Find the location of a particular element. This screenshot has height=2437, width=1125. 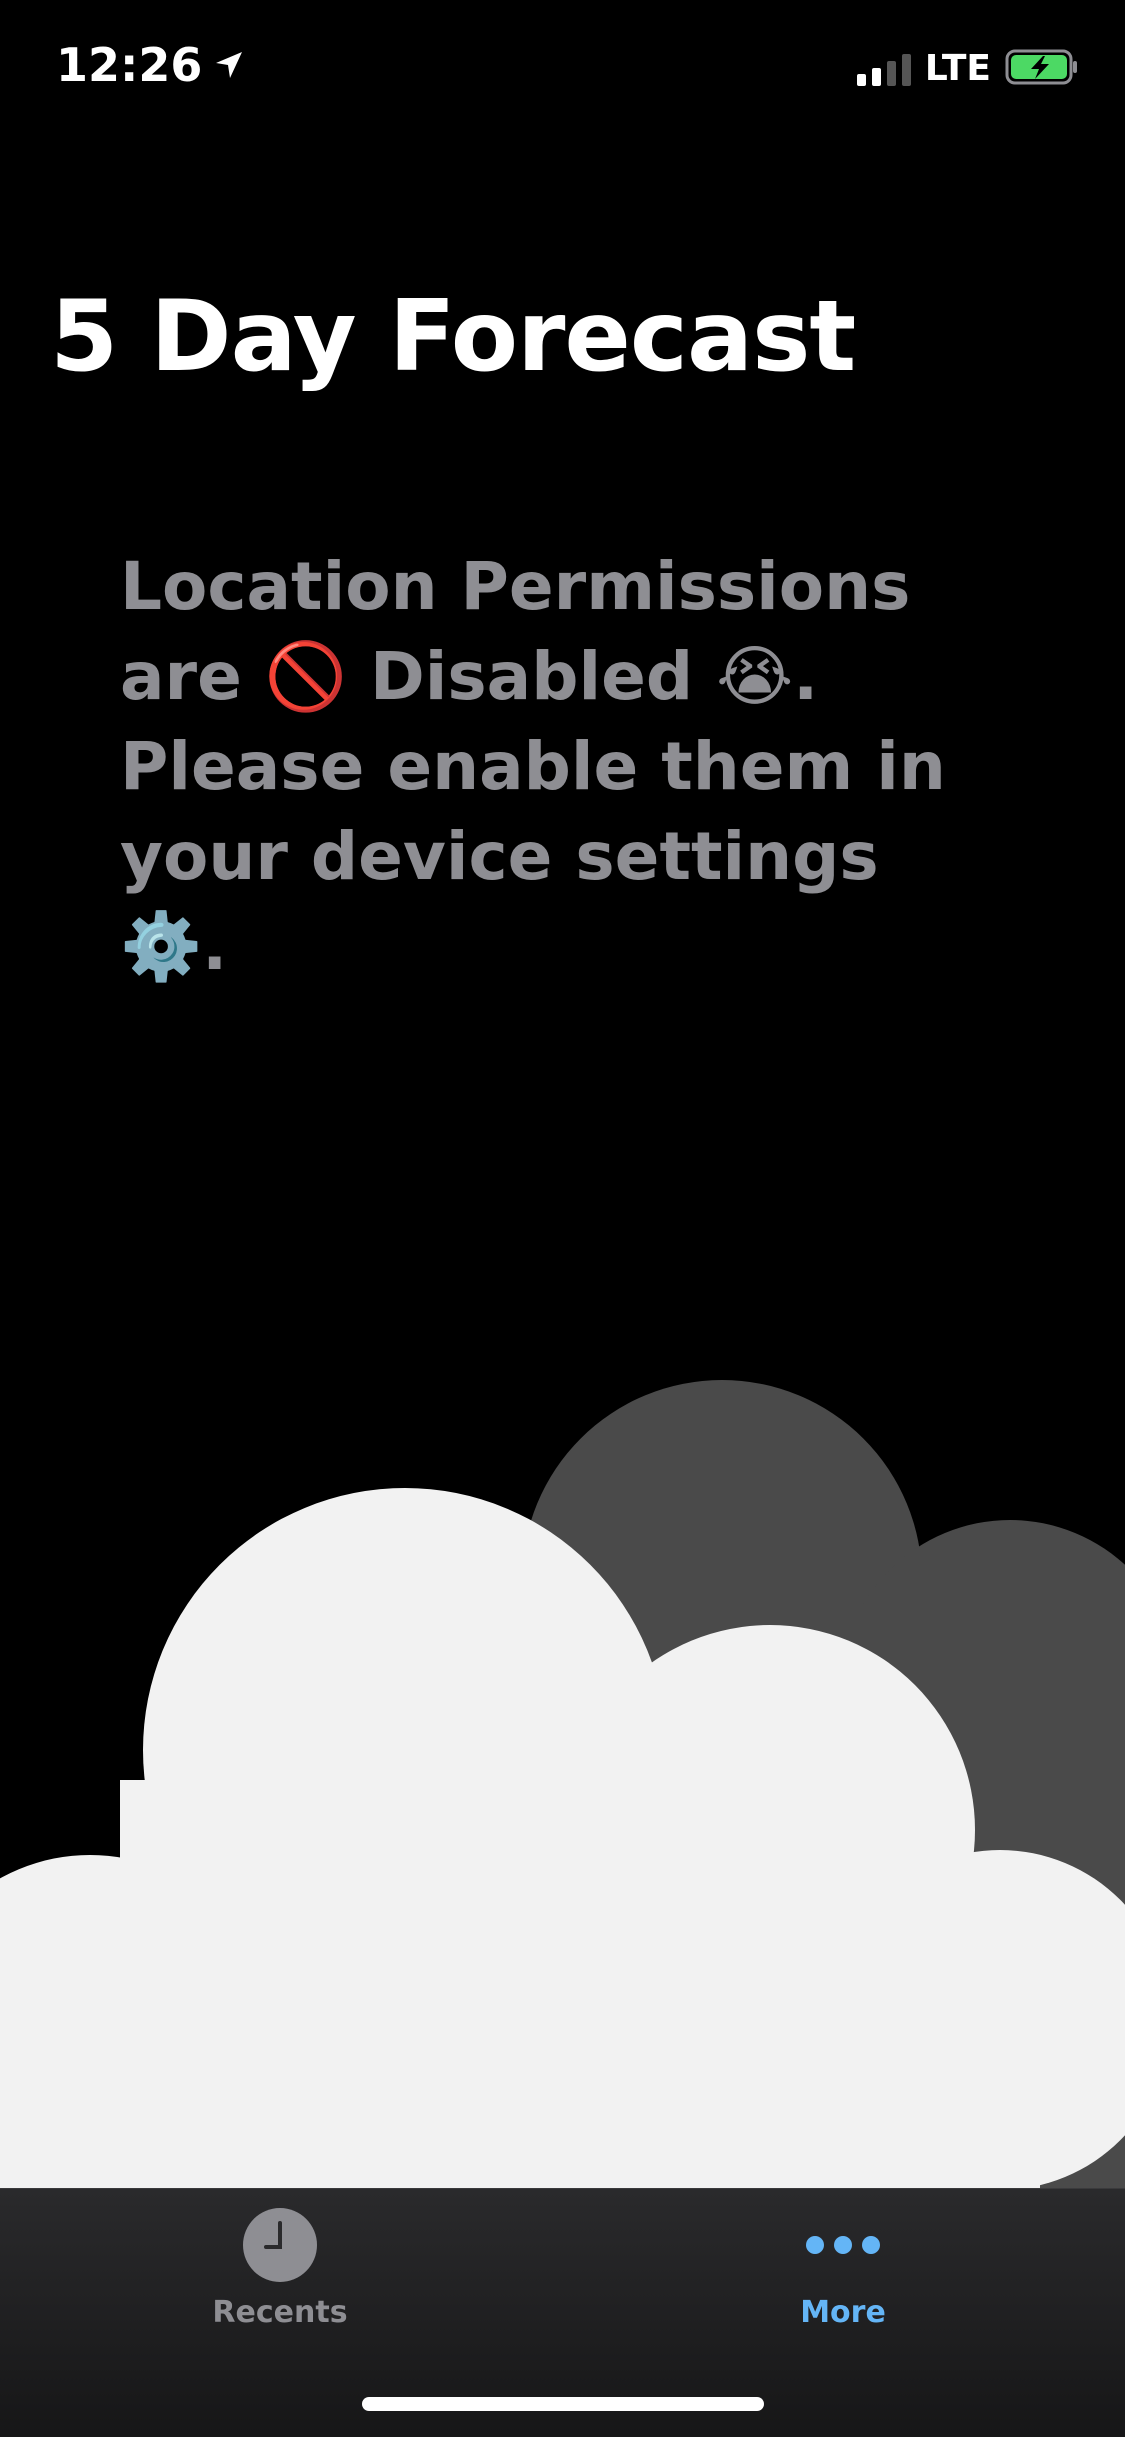

status-indicators: LTE is located at coordinates (967, 68).